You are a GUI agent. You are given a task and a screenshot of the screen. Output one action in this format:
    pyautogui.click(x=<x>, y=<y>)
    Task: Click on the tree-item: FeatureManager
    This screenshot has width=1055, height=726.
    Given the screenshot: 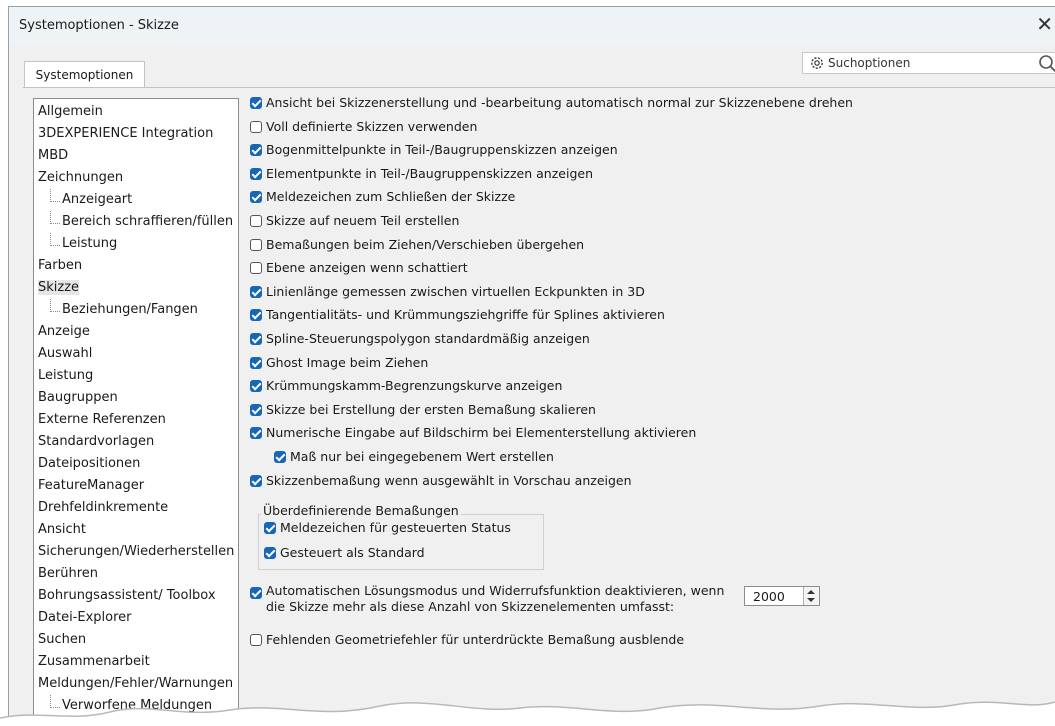 What is the action you would take?
    pyautogui.click(x=91, y=486)
    